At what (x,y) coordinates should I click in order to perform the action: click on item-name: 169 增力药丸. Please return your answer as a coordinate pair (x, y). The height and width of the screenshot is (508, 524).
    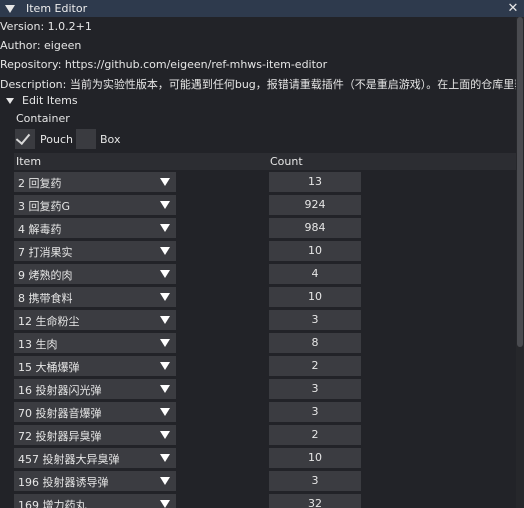
    Looking at the image, I should click on (52, 503).